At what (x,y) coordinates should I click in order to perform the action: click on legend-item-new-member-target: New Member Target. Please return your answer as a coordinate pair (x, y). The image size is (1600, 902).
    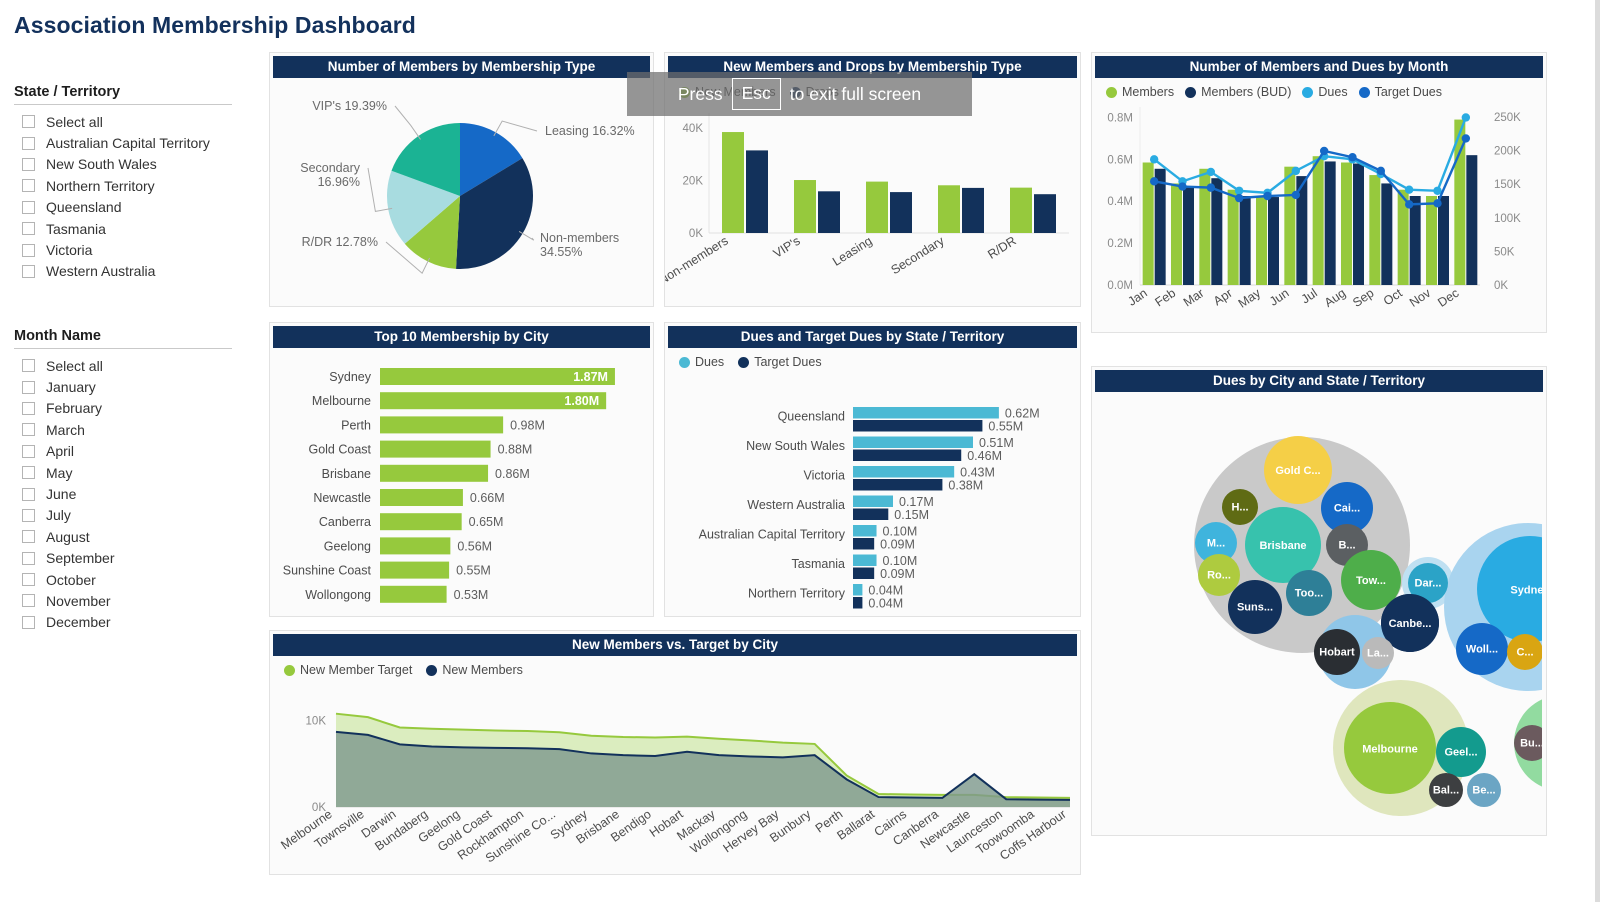
    Looking at the image, I should click on (348, 670).